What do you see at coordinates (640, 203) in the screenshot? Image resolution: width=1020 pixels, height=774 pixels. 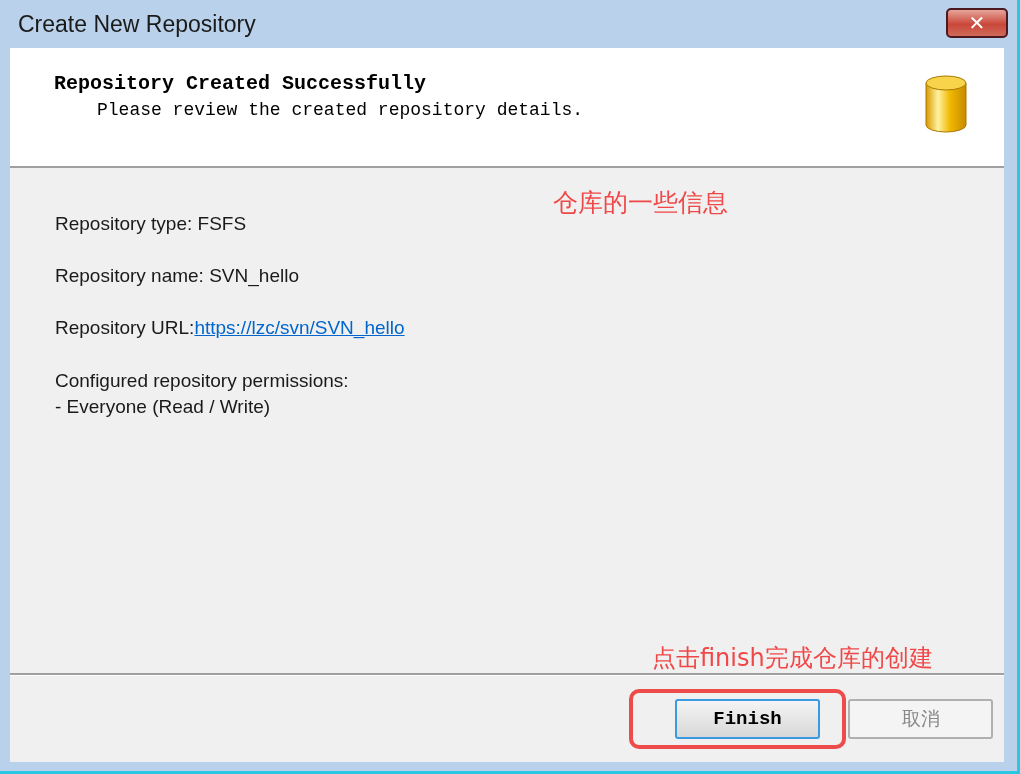 I see `annotation-text: 仓库的一些信息` at bounding box center [640, 203].